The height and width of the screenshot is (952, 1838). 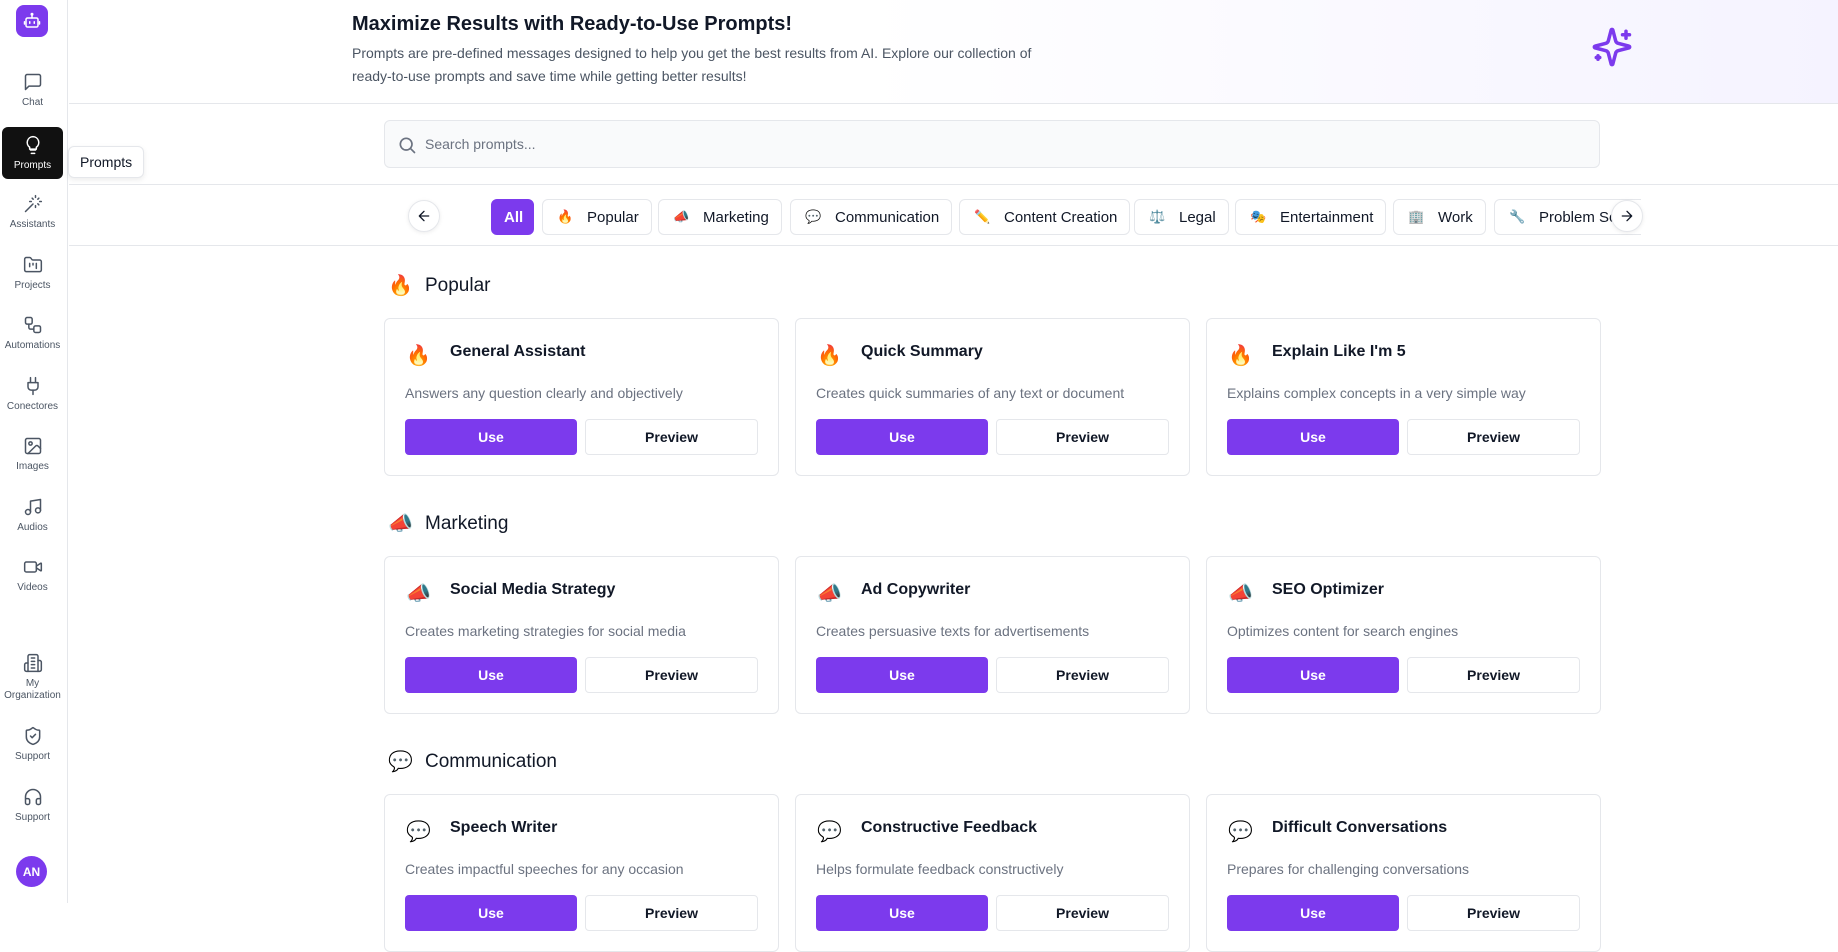 What do you see at coordinates (31, 871) in the screenshot?
I see `avatar: AN` at bounding box center [31, 871].